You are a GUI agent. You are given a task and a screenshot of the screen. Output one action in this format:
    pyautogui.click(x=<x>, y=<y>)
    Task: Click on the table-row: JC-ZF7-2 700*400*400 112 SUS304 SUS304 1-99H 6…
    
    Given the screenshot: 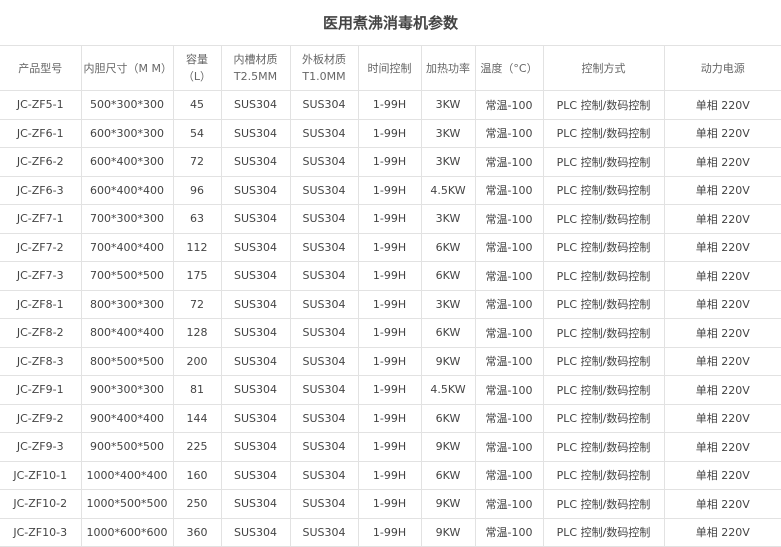 What is the action you would take?
    pyautogui.click(x=390, y=247)
    